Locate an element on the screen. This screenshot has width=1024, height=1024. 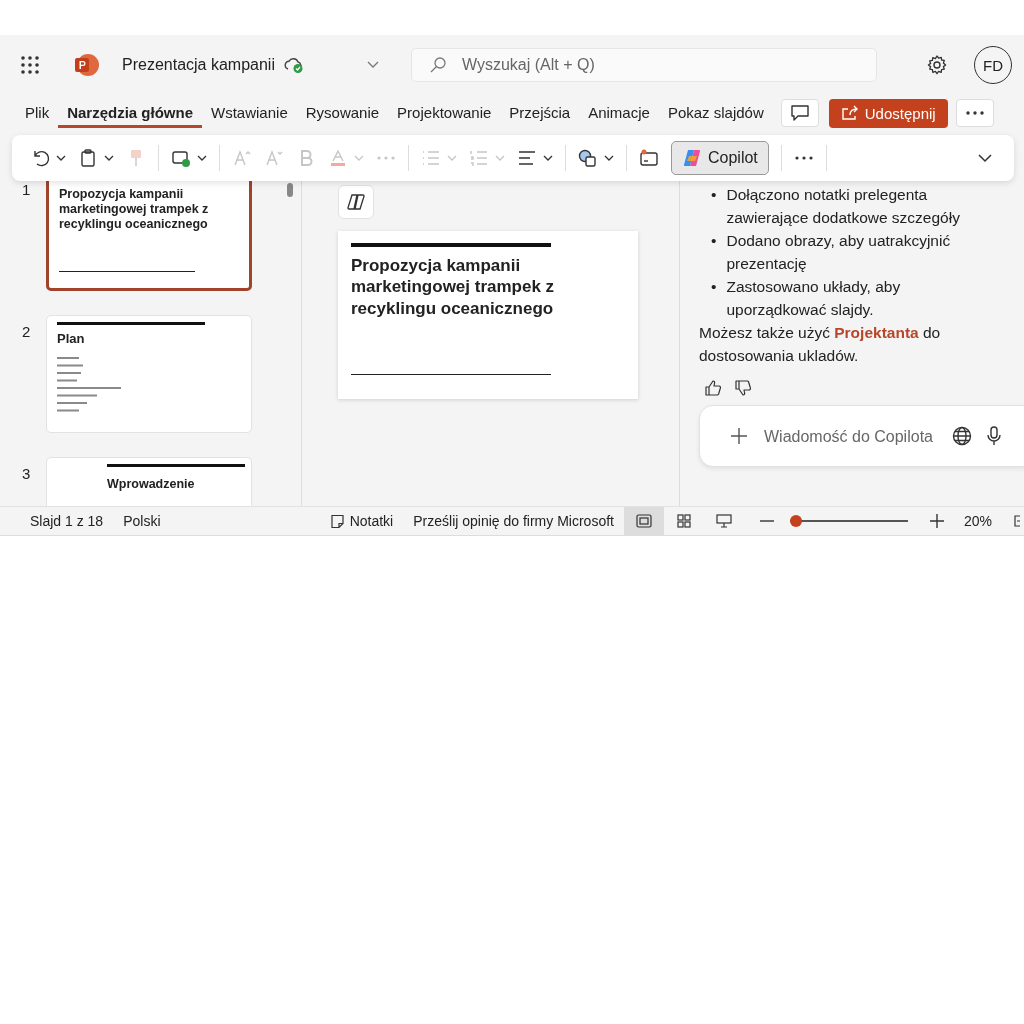
thumbs-down-icon is located at coordinates (743, 388).